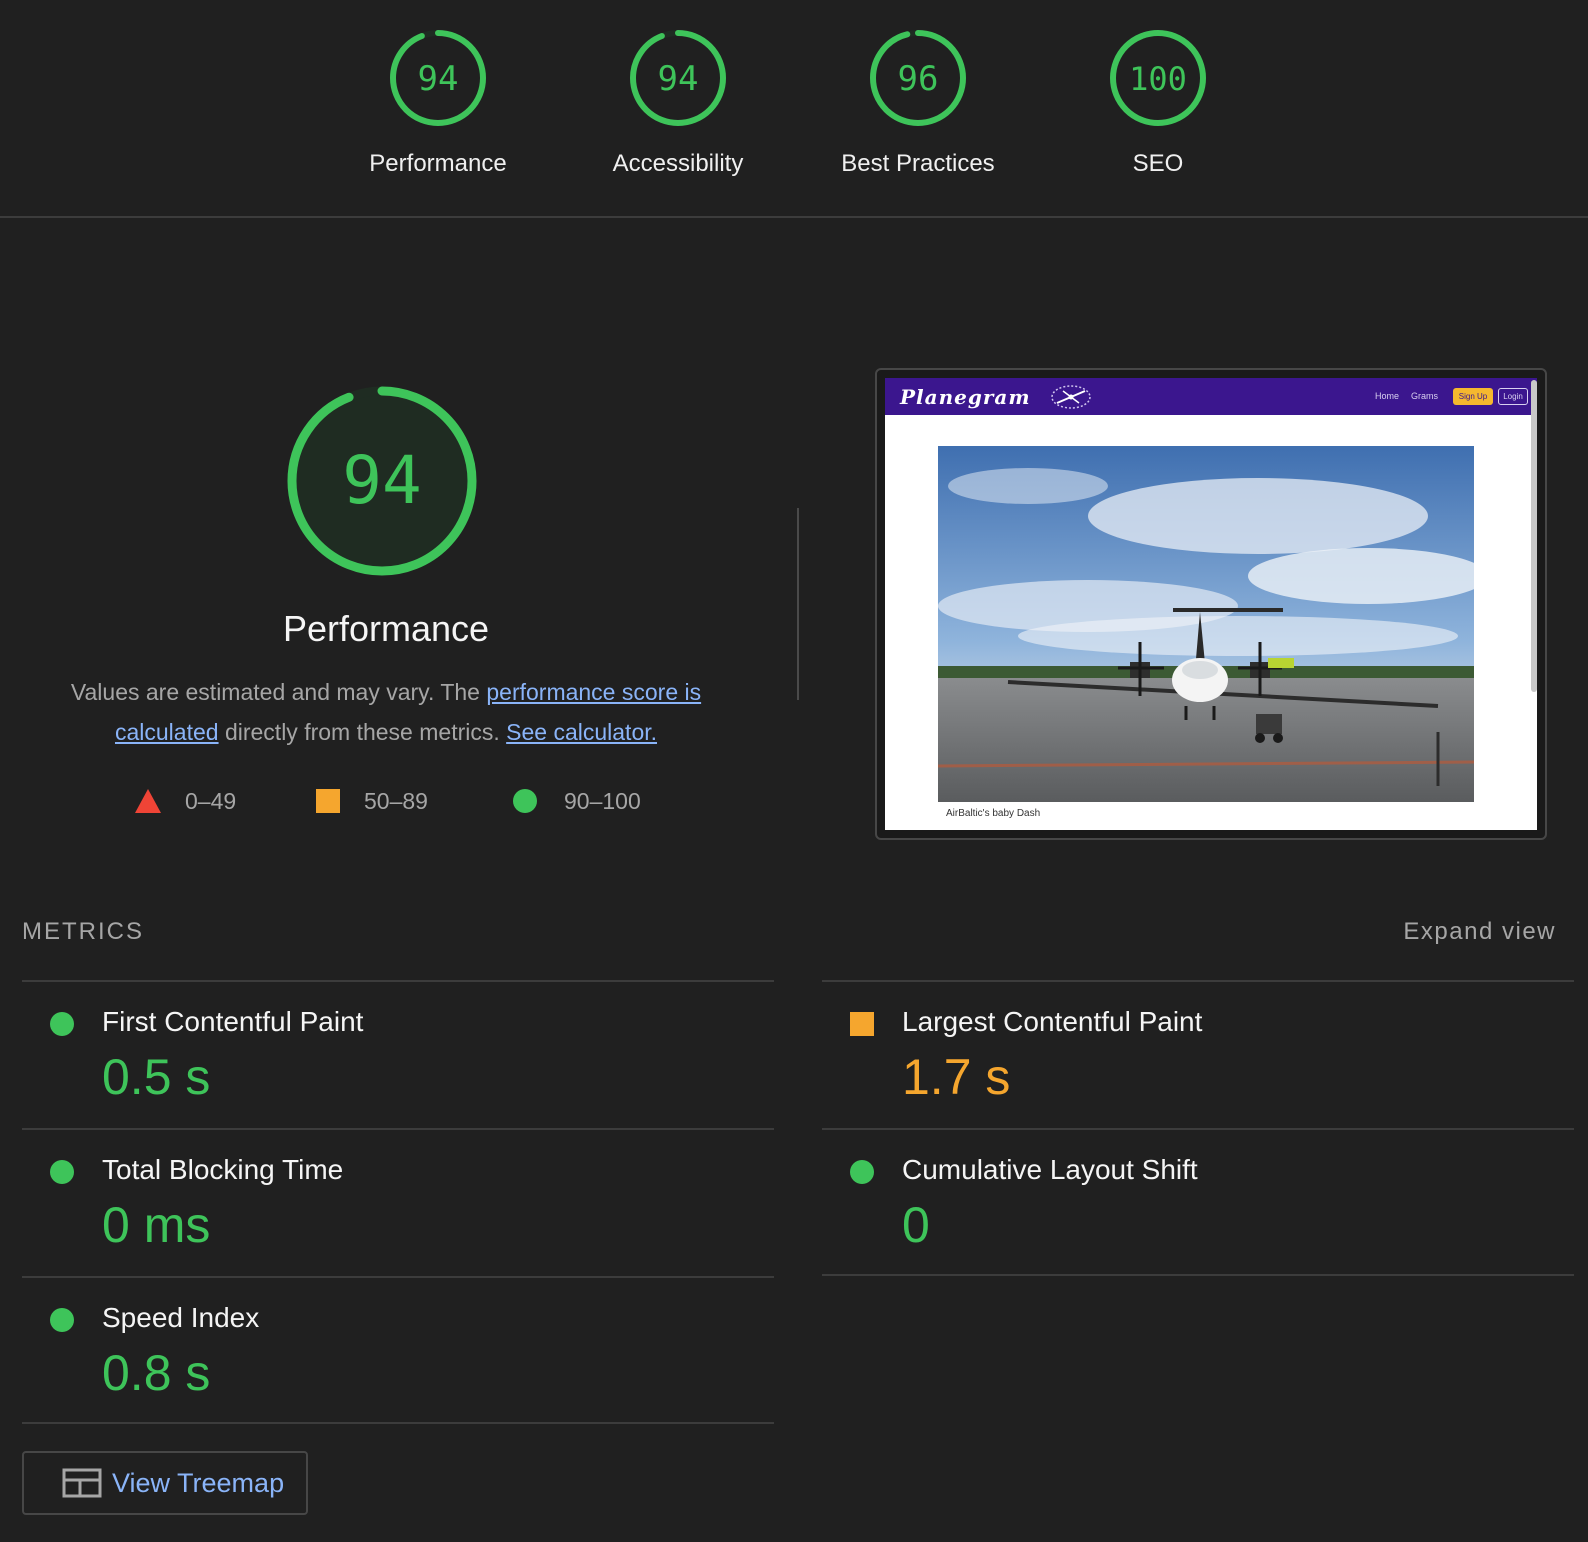 The width and height of the screenshot is (1588, 1542). What do you see at coordinates (1158, 163) in the screenshot?
I see `gauge-label: SEO` at bounding box center [1158, 163].